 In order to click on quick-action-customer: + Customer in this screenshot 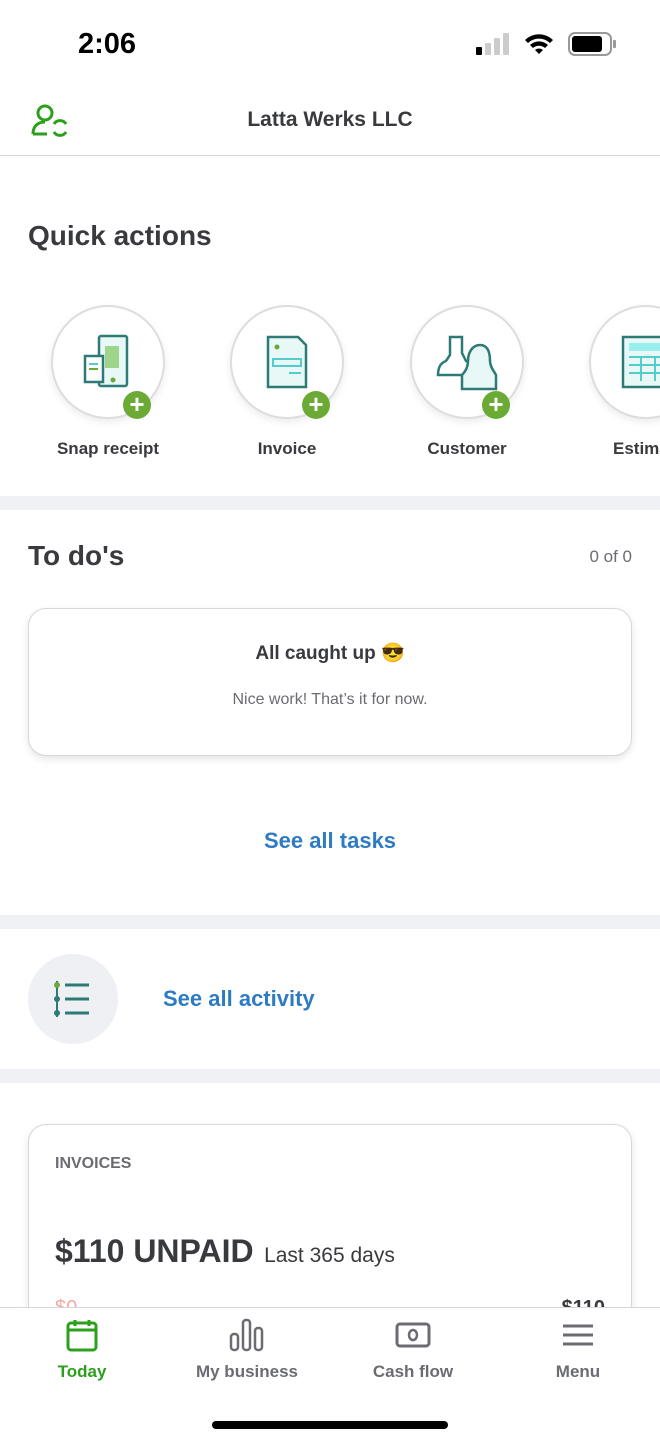, I will do `click(467, 382)`.